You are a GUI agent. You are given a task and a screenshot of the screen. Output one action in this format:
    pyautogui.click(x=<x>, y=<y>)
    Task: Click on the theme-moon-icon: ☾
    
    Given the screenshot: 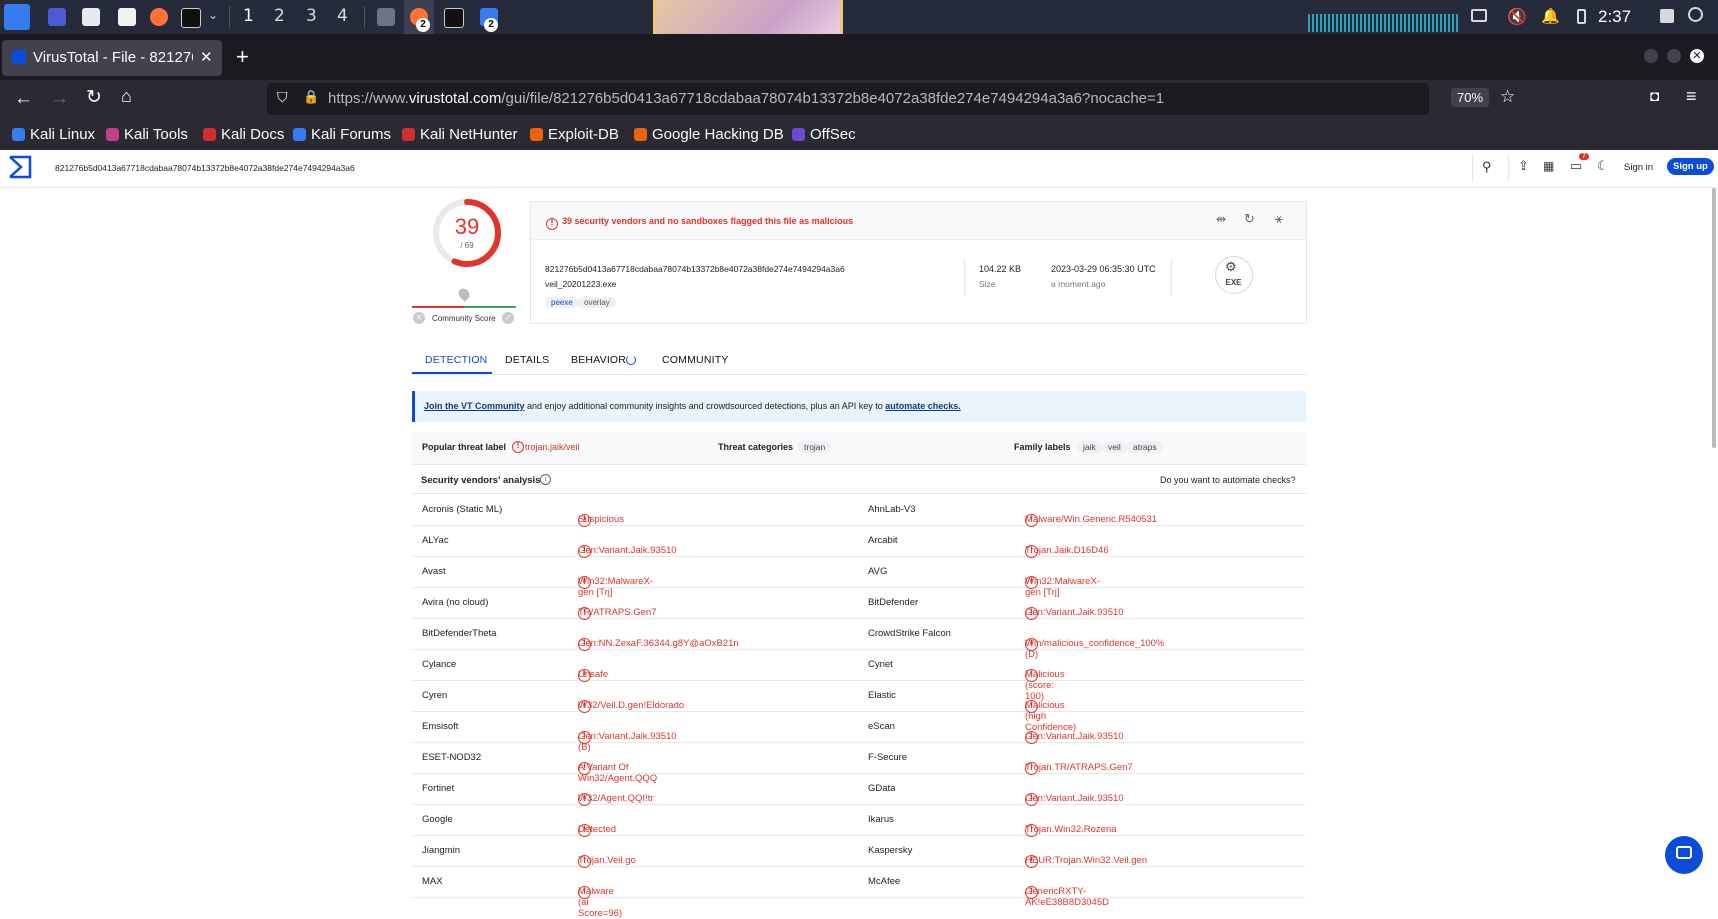 What is the action you would take?
    pyautogui.click(x=1603, y=166)
    